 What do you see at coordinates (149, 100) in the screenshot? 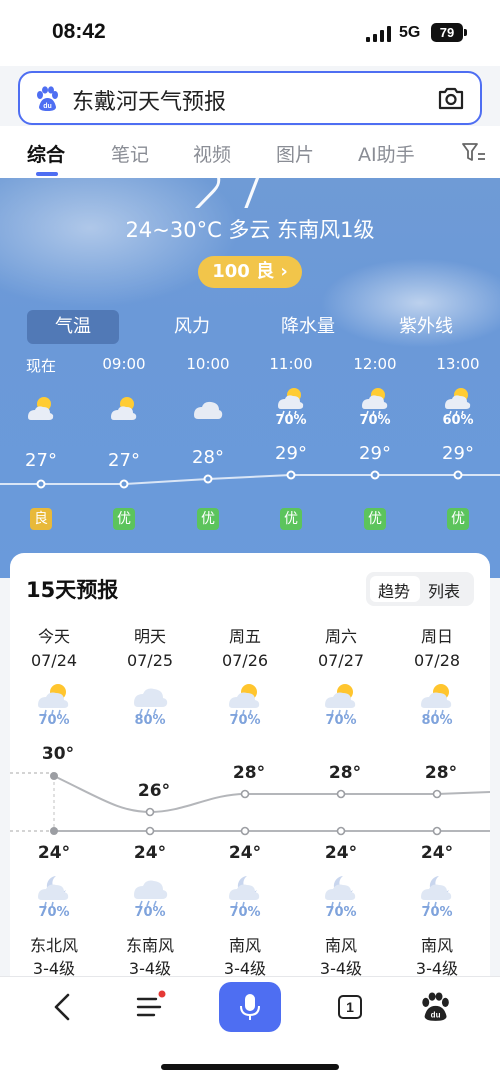
I see `search-input: 东戴河天气预报` at bounding box center [149, 100].